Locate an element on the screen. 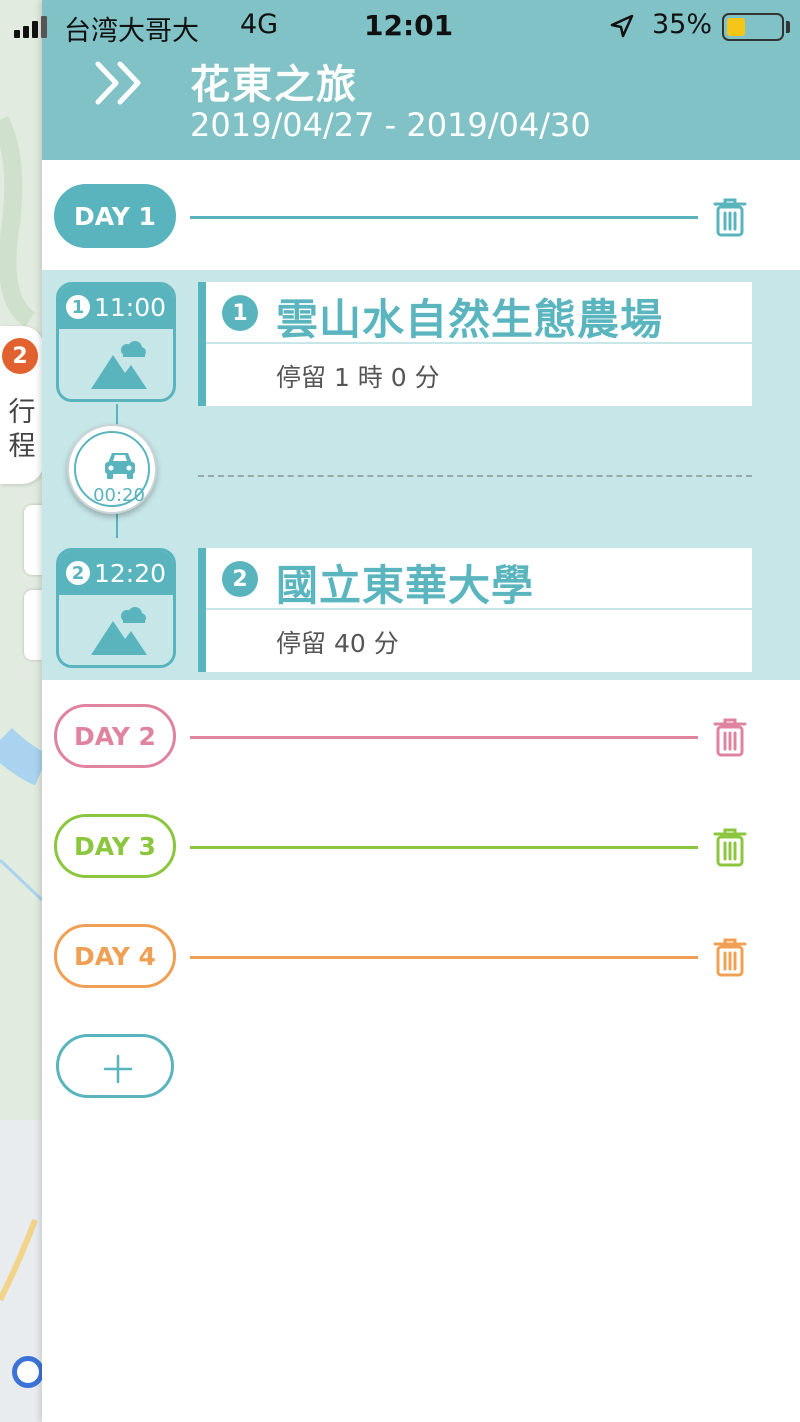  stop-2-arrival-time: 12:20 is located at coordinates (130, 573).